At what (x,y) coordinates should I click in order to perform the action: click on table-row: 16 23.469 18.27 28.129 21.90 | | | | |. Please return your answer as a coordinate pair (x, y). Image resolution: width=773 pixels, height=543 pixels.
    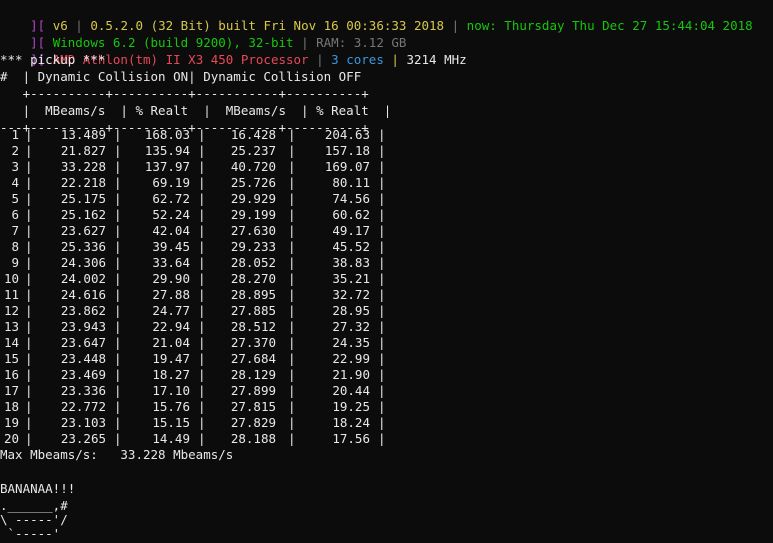
    Looking at the image, I should click on (200, 374).